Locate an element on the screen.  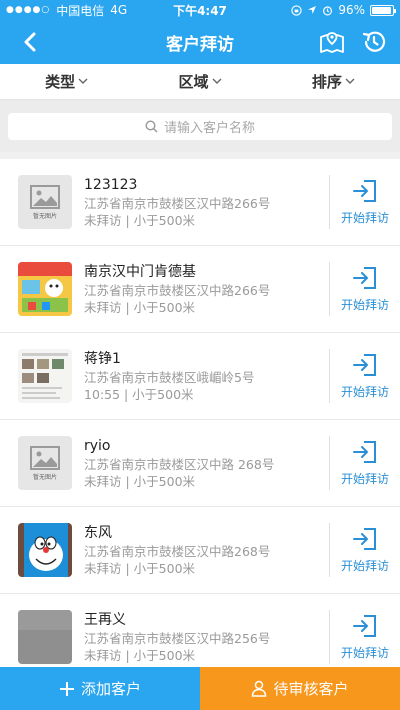
customer-info: ryio 江苏省南京市鼓楼区汉中路 268号 未拜访 | 小于500米 is located at coordinates (206, 463).